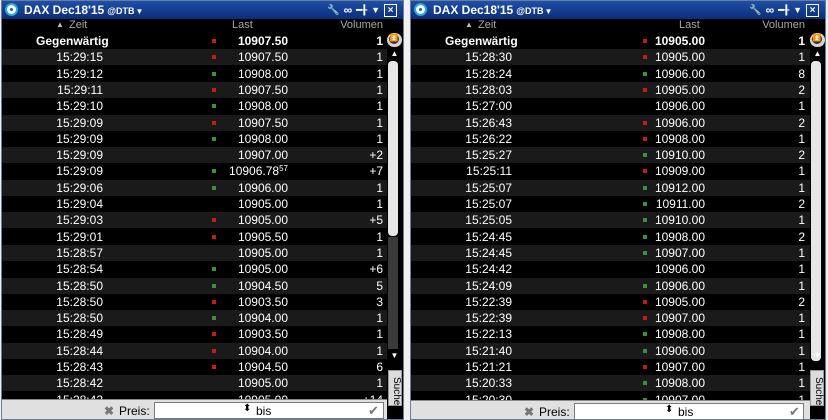 This screenshot has height=420, width=828. What do you see at coordinates (610, 383) in the screenshot?
I see `trade-row: 15:20:33 10908.00 1` at bounding box center [610, 383].